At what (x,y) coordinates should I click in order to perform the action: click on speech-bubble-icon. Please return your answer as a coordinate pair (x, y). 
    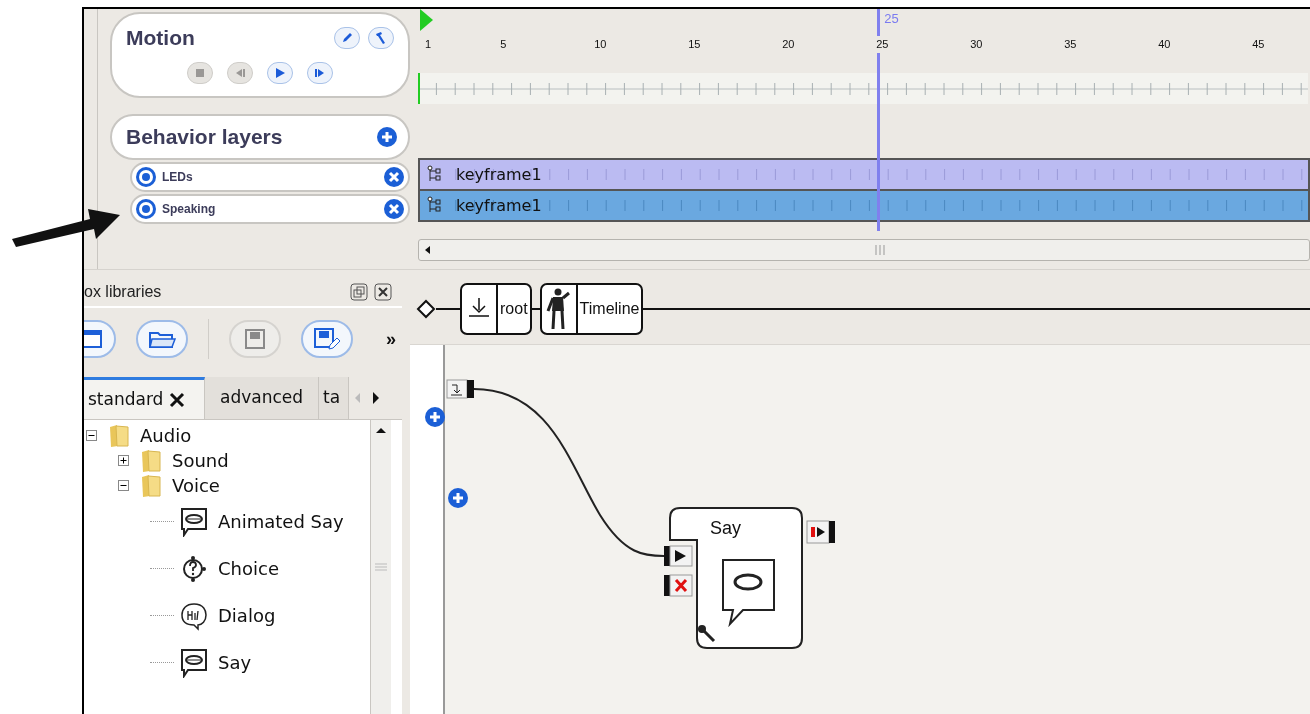
    Looking at the image, I should click on (194, 615).